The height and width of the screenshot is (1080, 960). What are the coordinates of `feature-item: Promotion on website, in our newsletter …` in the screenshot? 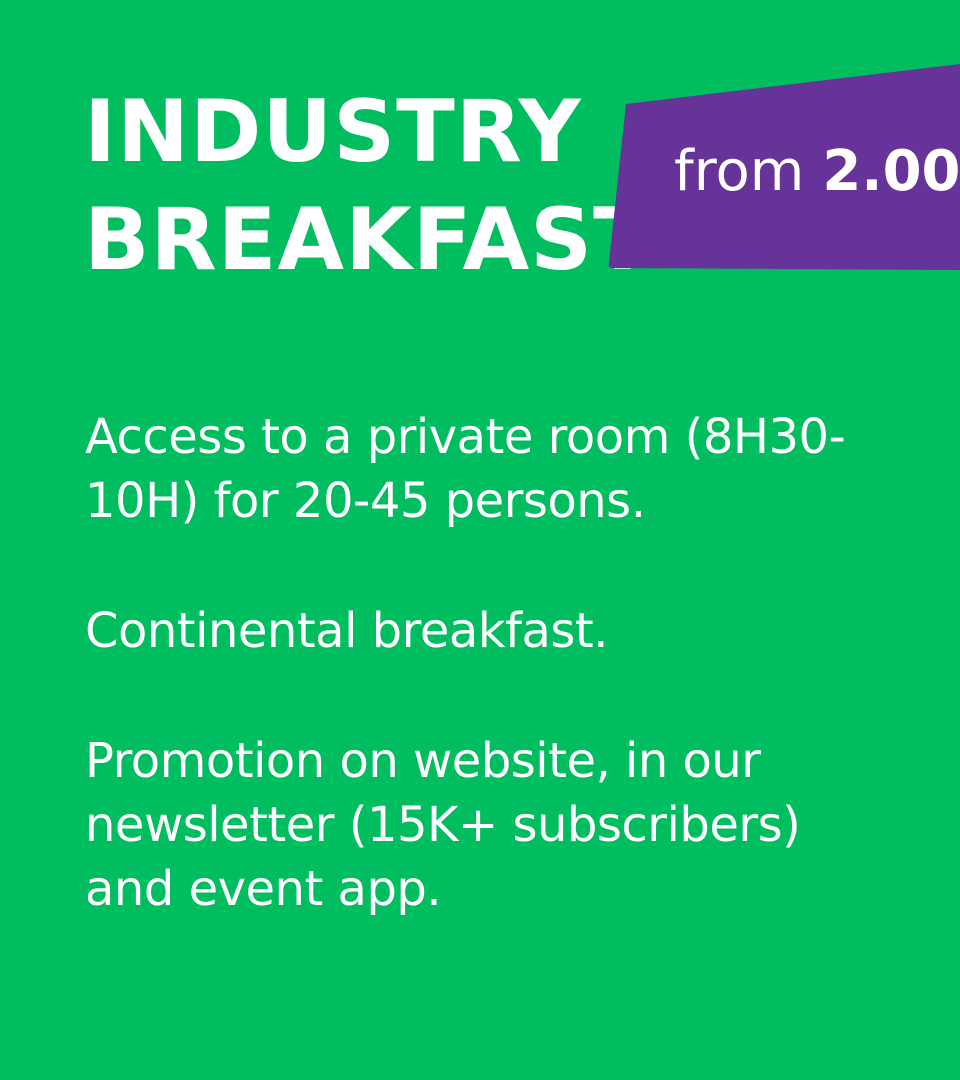 It's located at (443, 825).